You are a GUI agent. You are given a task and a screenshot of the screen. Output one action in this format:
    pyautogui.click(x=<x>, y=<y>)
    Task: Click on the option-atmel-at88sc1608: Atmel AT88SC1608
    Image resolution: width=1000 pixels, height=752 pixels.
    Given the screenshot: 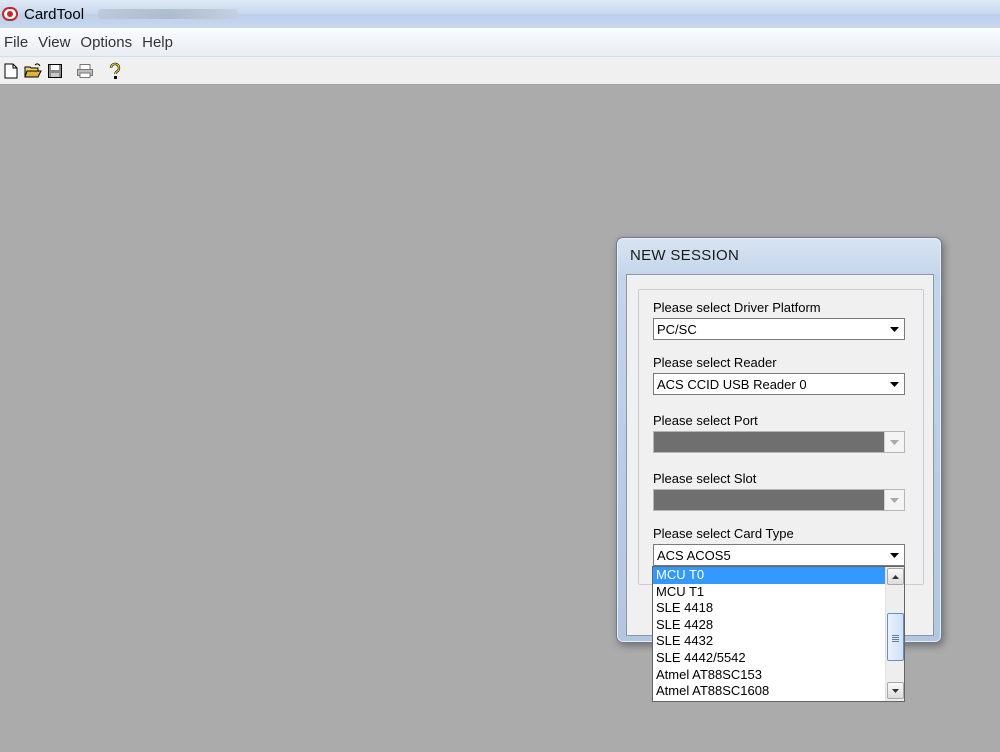 What is the action you would take?
    pyautogui.click(x=769, y=691)
    